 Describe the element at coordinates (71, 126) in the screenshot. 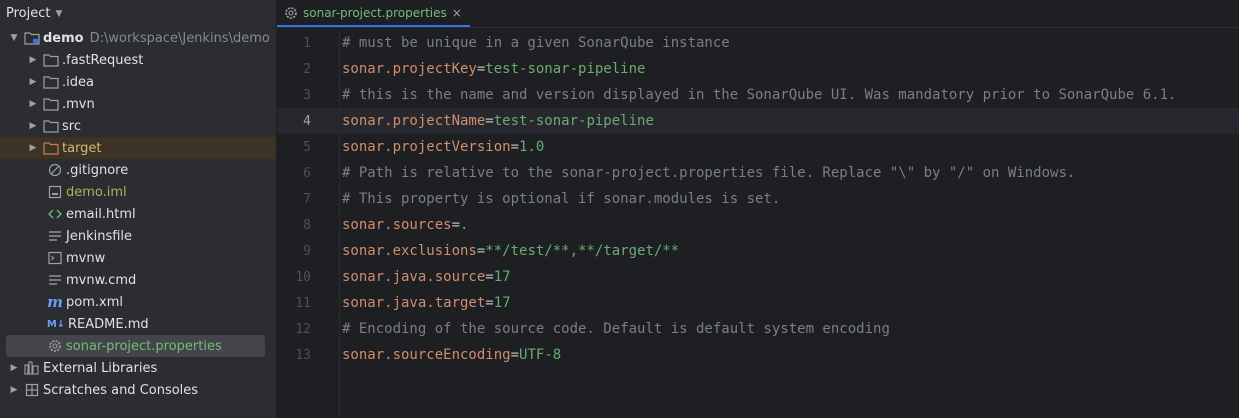

I see `tree-item-label: src` at that location.